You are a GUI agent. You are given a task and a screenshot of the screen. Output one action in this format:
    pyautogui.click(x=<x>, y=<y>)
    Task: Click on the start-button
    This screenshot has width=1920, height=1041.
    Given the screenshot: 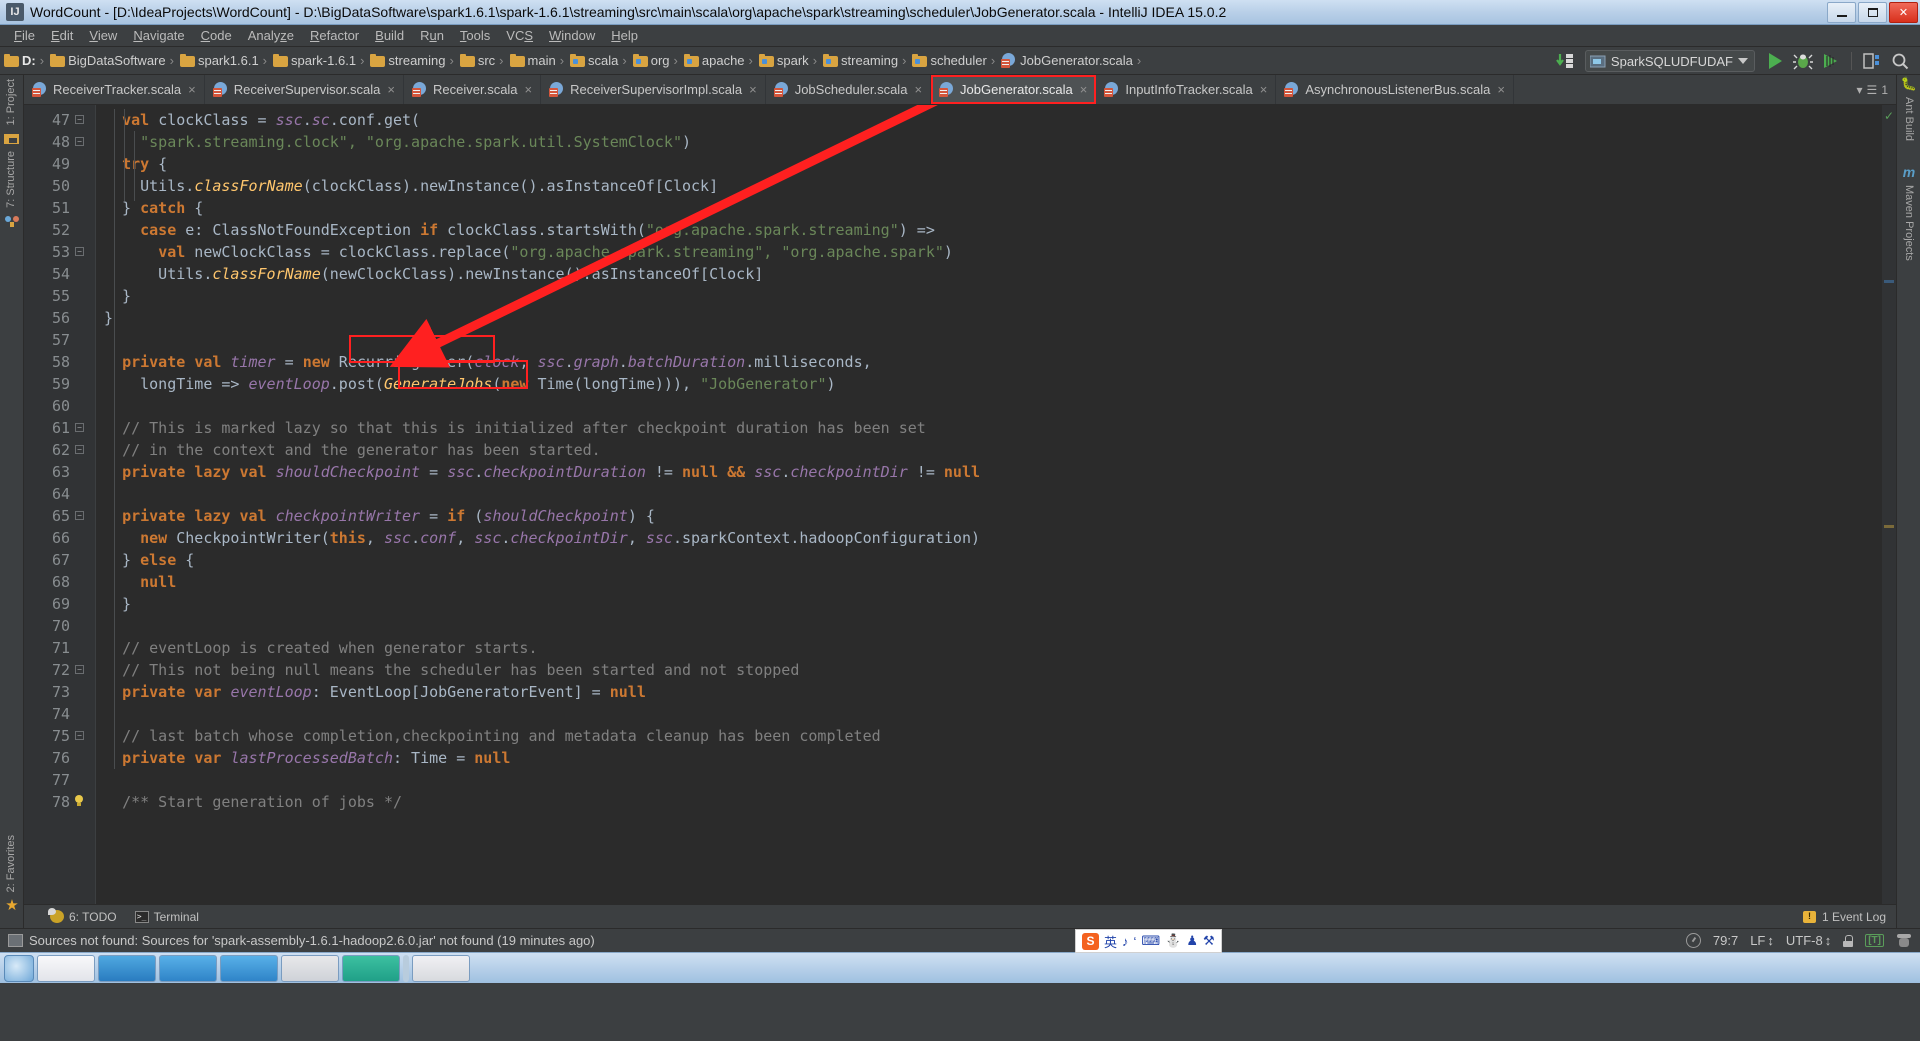 What is the action you would take?
    pyautogui.click(x=19, y=968)
    